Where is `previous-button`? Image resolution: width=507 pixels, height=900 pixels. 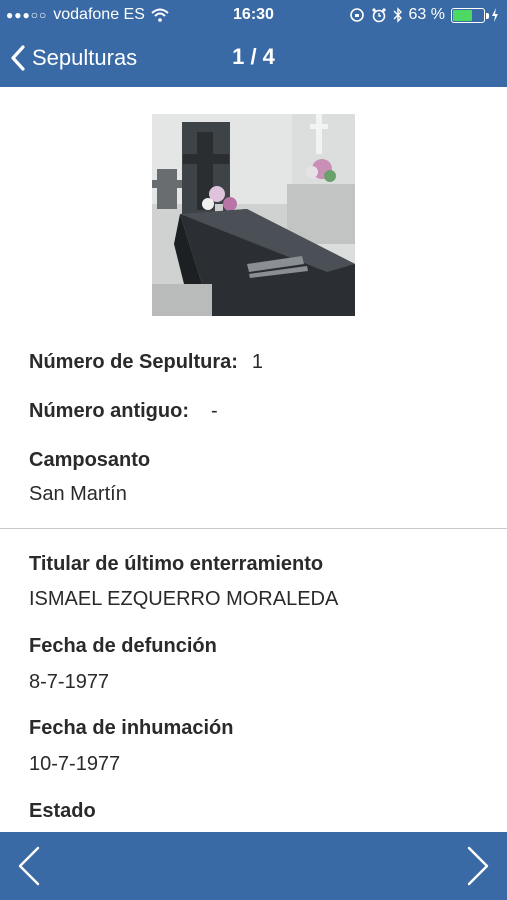
previous-button is located at coordinates (32, 866).